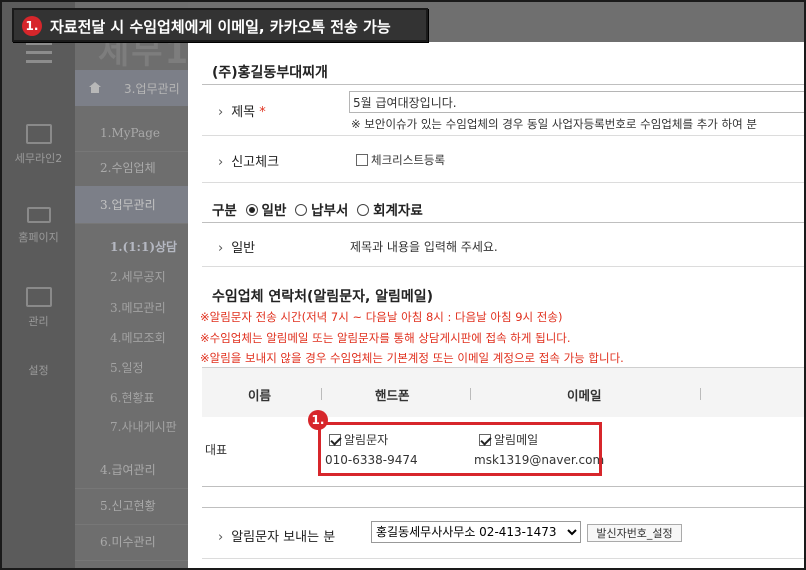  I want to click on required-mark: *, so click(262, 112).